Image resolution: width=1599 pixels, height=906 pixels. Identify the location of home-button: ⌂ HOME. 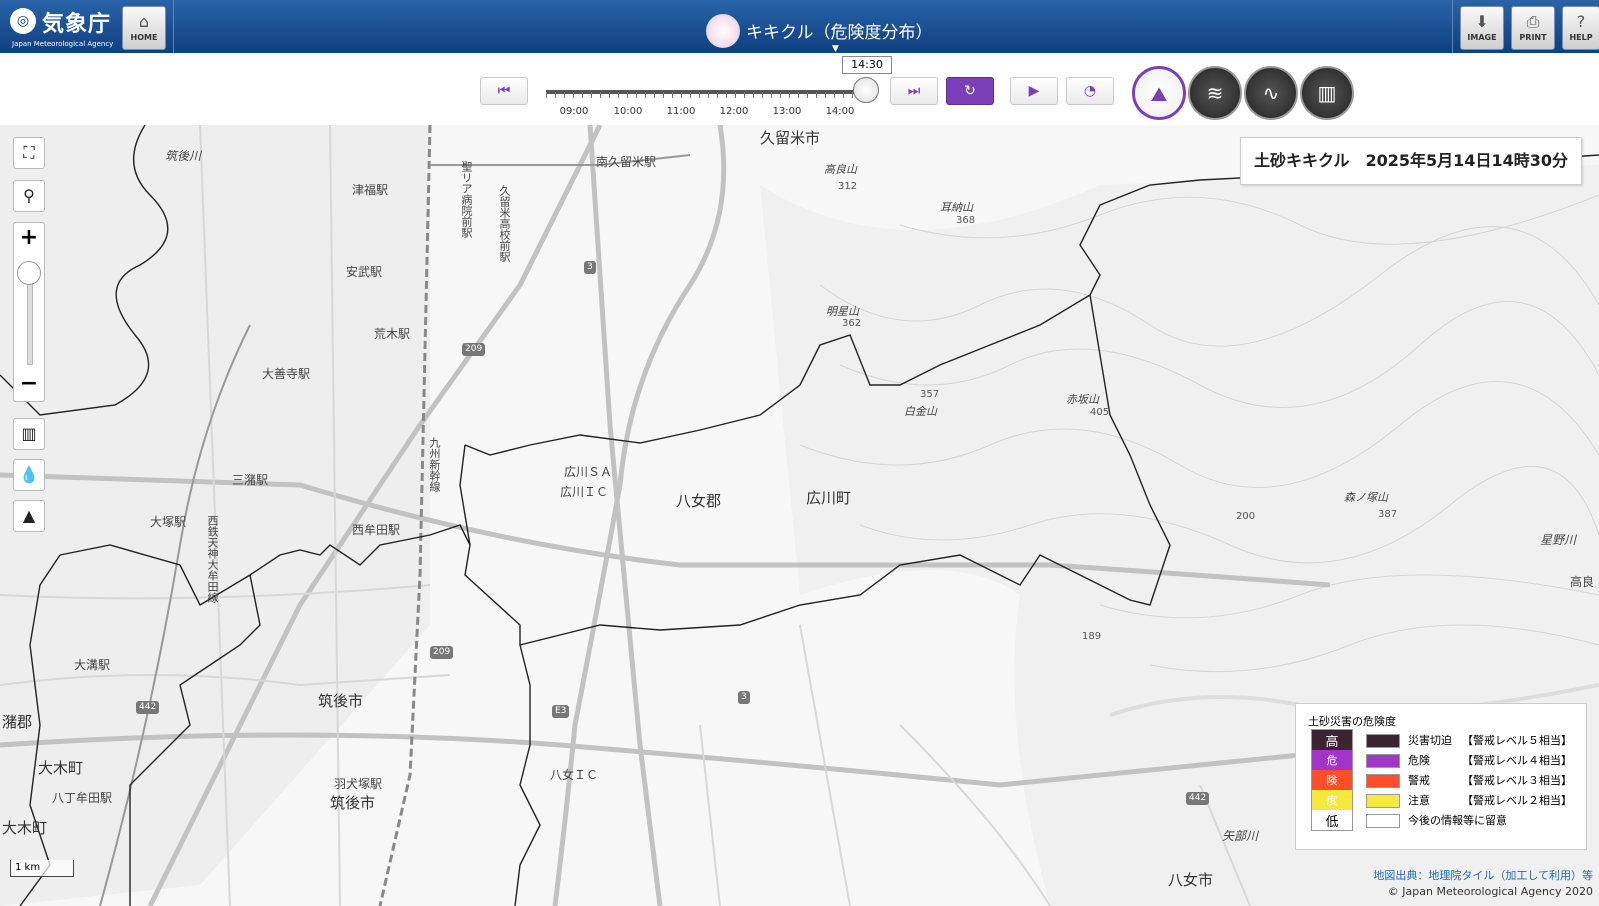
(144, 28).